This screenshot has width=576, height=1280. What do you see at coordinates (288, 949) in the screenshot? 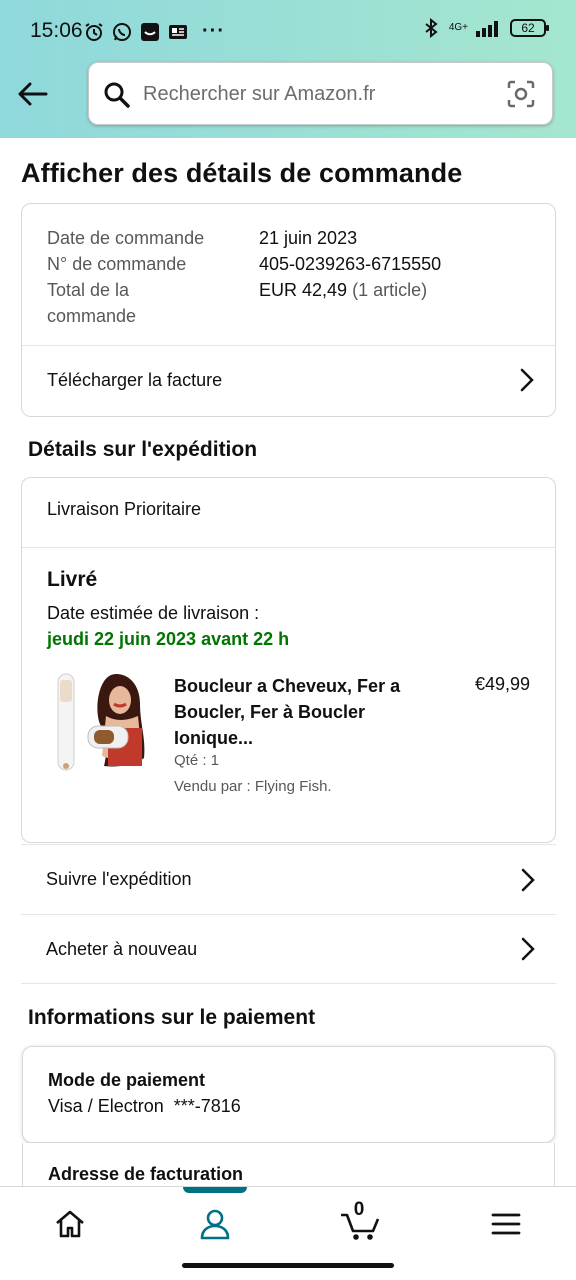
I see `buy-again-link: Acheter à nouveau` at bounding box center [288, 949].